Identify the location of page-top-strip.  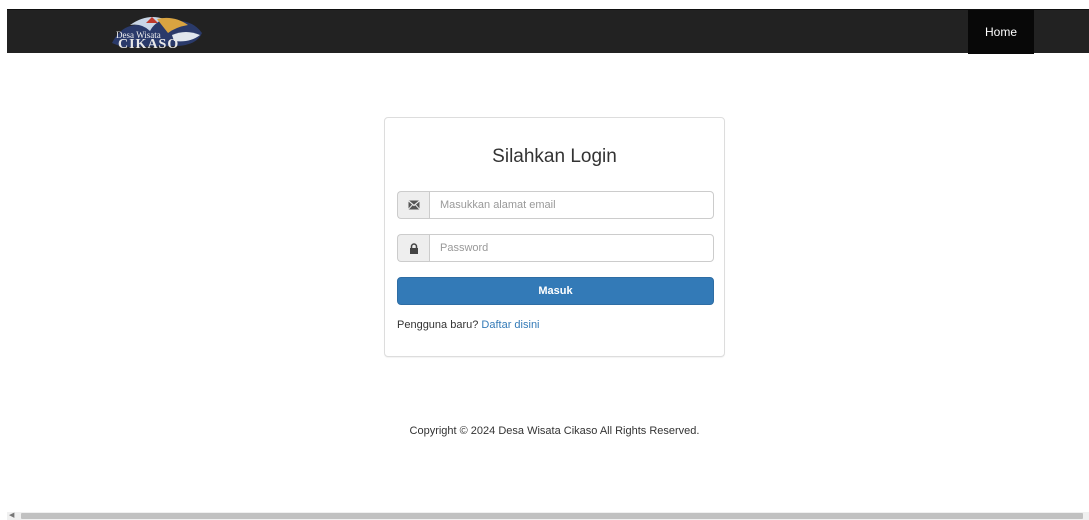
(544, 4).